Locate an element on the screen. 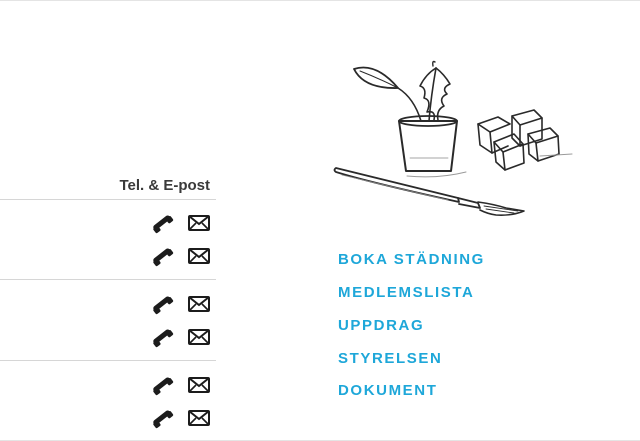 The width and height of the screenshot is (640, 441). plant-pot-drawing is located at coordinates (410, 119).